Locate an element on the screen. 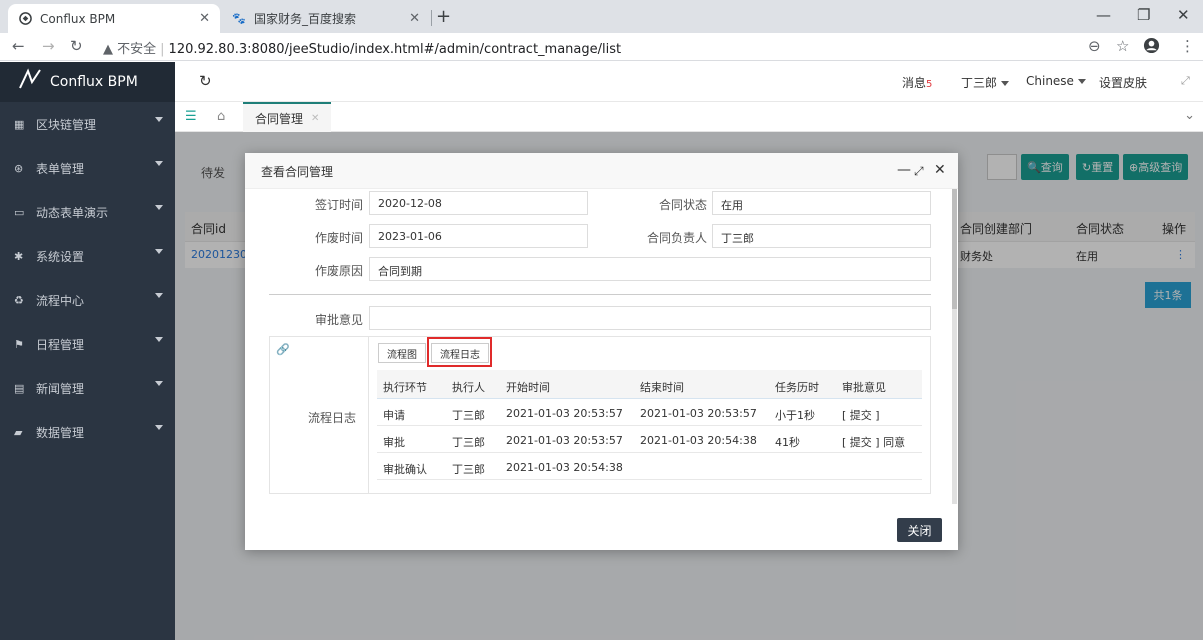 This screenshot has width=1203, height=640. sidebar-item-process: ♻ 流程中心 is located at coordinates (87, 300).